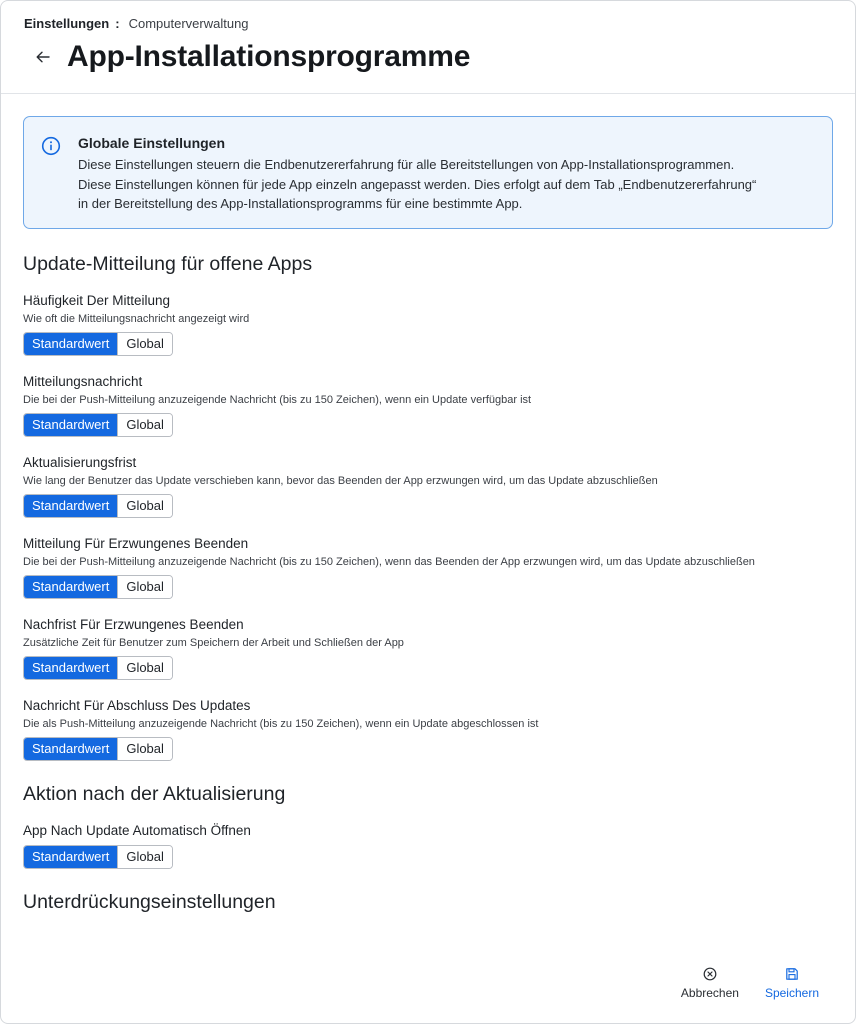 Image resolution: width=856 pixels, height=1024 pixels. I want to click on breadcrumb: Einstellungen : Computerverwaltung, so click(428, 24).